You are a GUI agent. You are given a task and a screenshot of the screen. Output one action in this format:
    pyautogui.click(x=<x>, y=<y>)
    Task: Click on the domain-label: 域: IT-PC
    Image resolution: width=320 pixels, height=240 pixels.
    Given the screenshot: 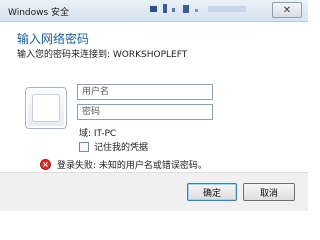 What is the action you would take?
    pyautogui.click(x=98, y=134)
    